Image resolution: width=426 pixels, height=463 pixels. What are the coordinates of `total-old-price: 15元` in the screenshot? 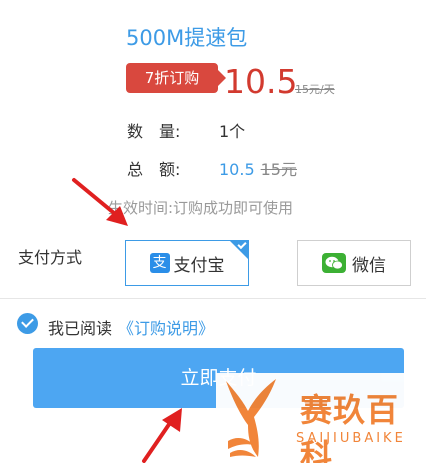 It's located at (278, 169).